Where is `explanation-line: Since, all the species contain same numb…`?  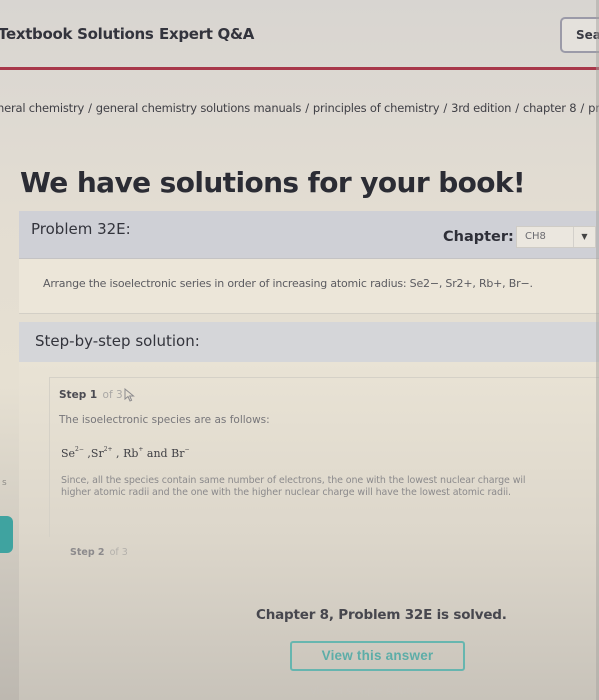
explanation-line: Since, all the species contain same numb… is located at coordinates (293, 480).